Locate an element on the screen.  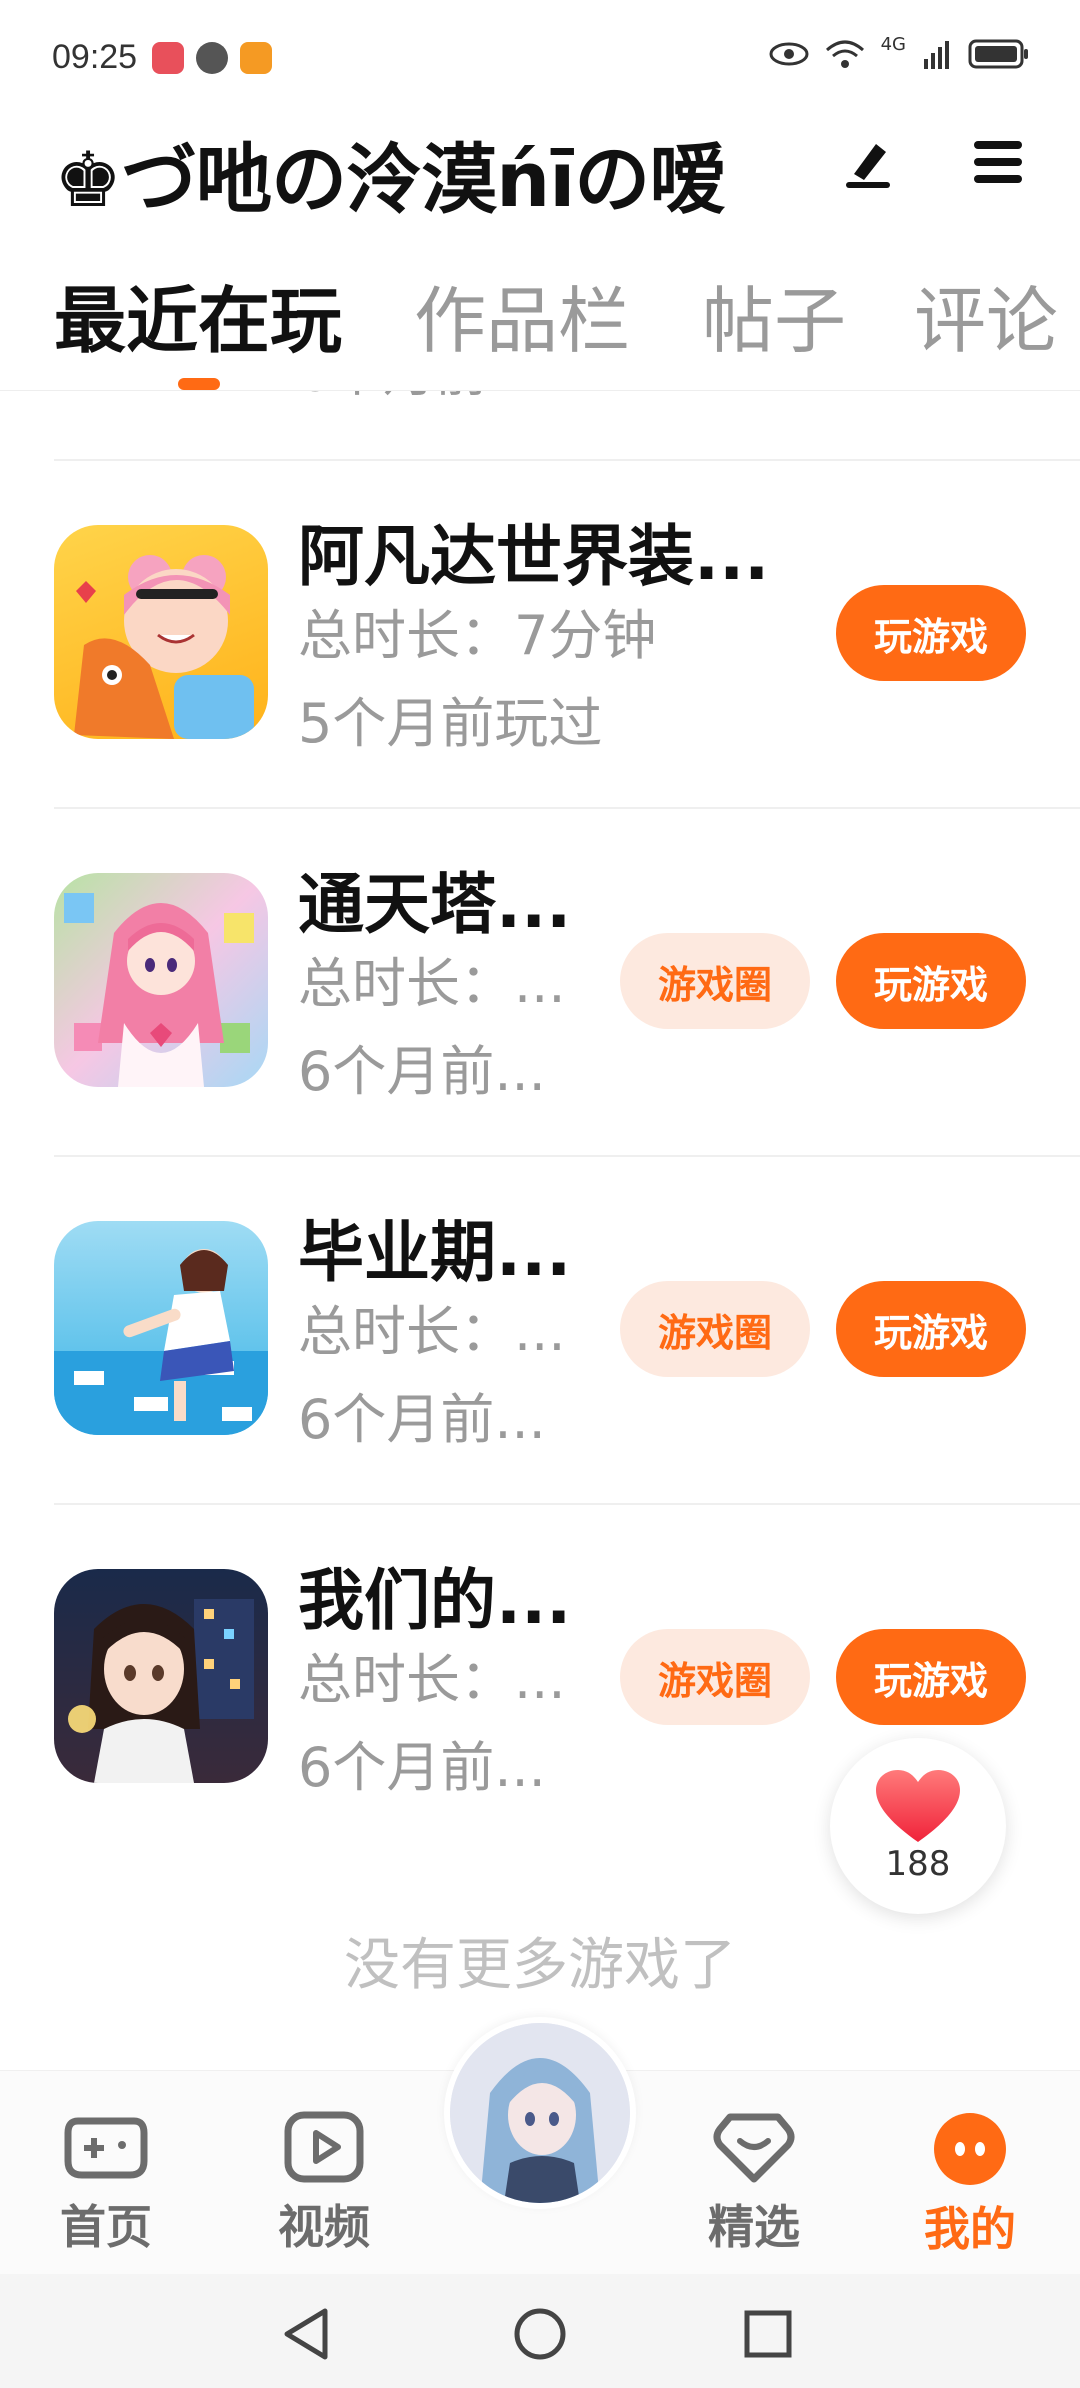
avatar-artwork is located at coordinates (540, 2113).